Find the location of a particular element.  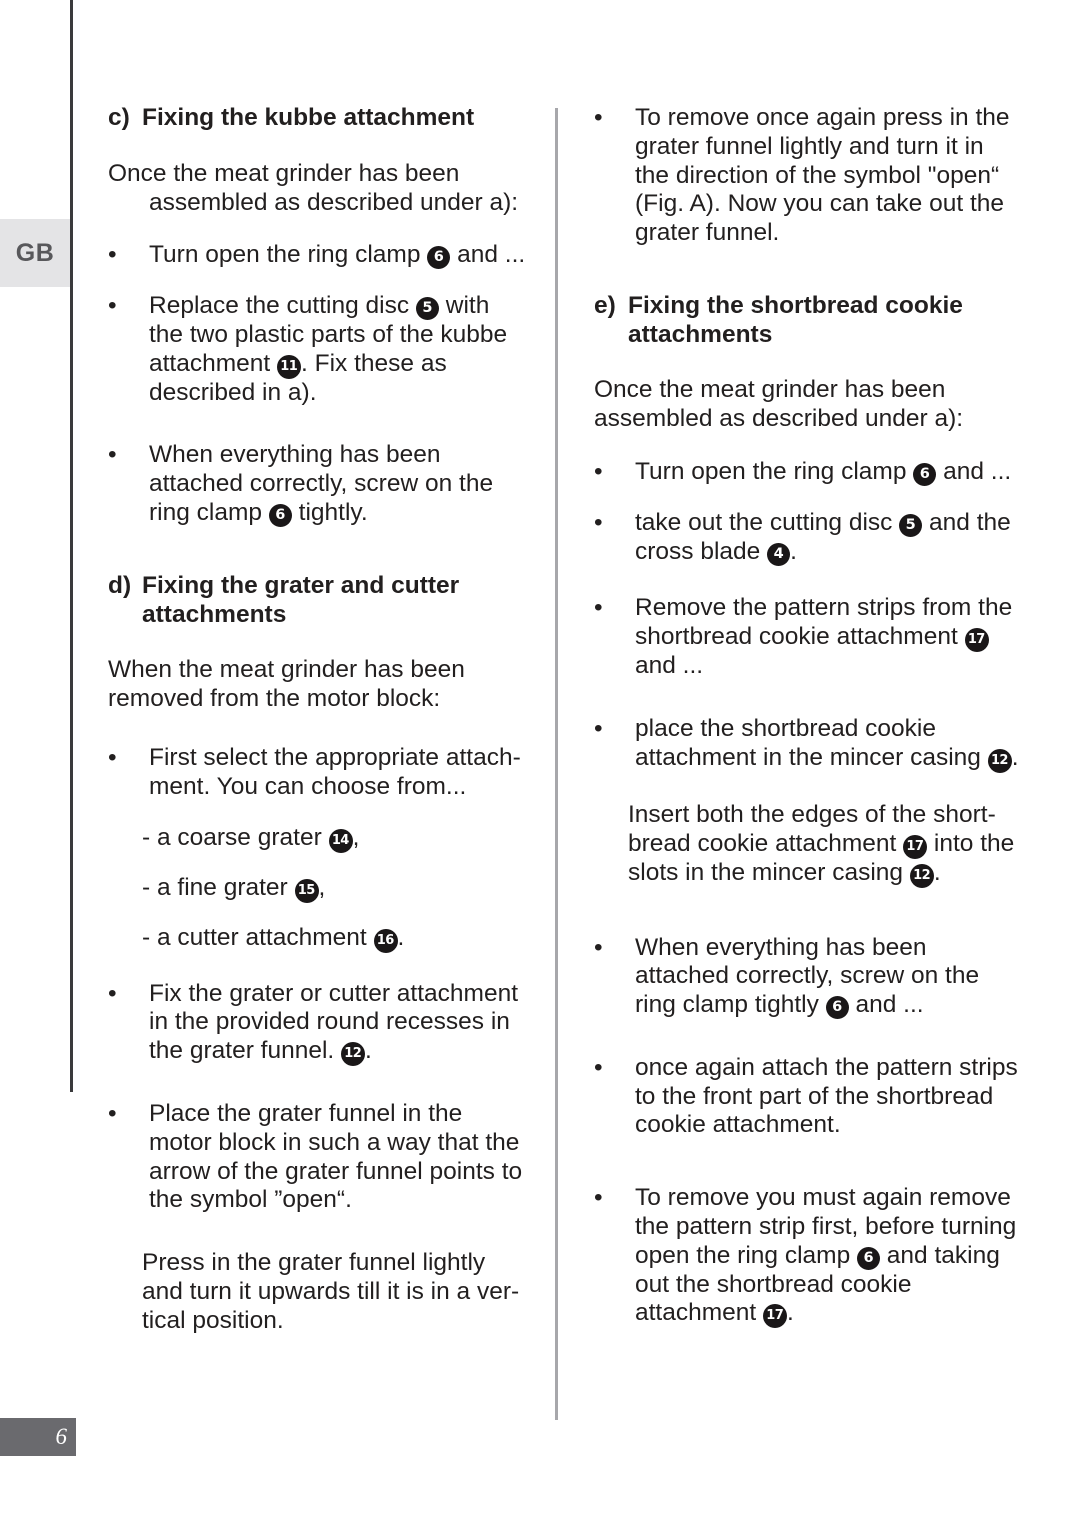

language-tab-label: GB is located at coordinates (35, 252).